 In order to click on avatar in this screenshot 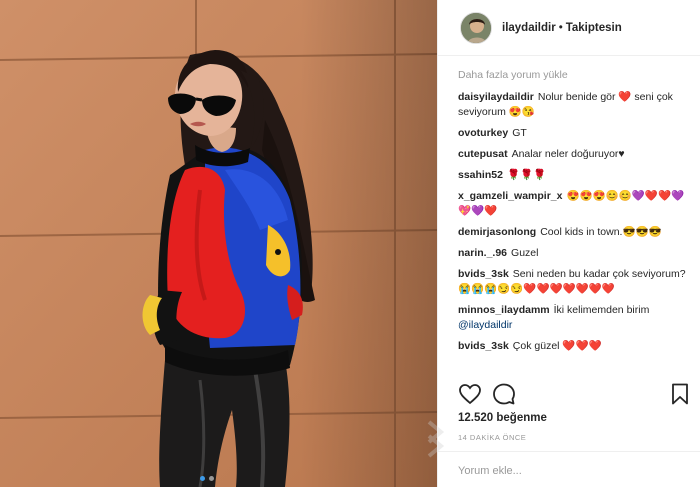, I will do `click(476, 27)`.